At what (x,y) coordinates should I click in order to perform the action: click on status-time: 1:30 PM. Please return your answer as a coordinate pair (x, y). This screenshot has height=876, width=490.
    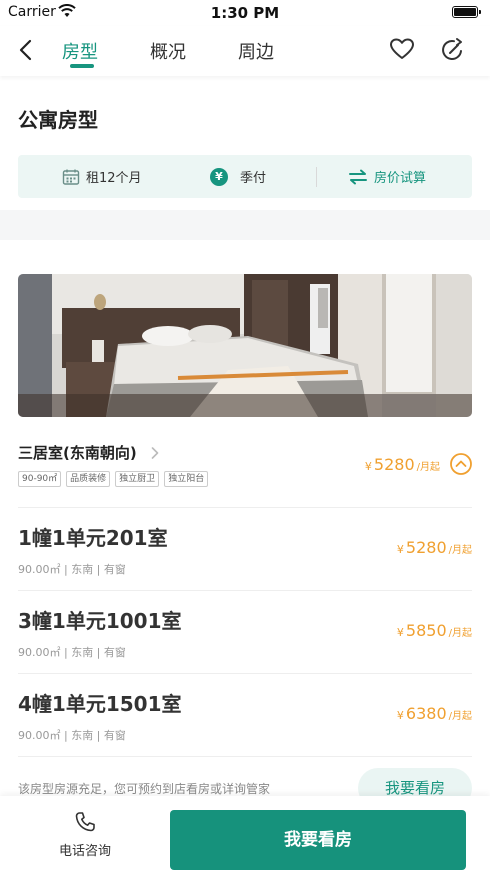
    Looking at the image, I should click on (245, 13).